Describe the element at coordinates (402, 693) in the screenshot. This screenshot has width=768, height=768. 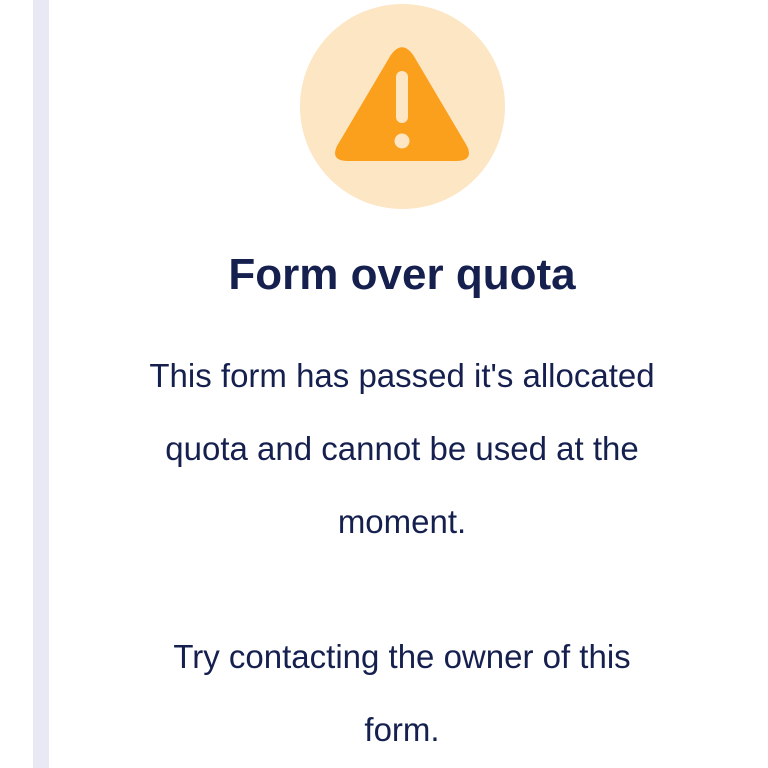
I see `contact-owner-hint: Try contacting the owner of this form.` at that location.